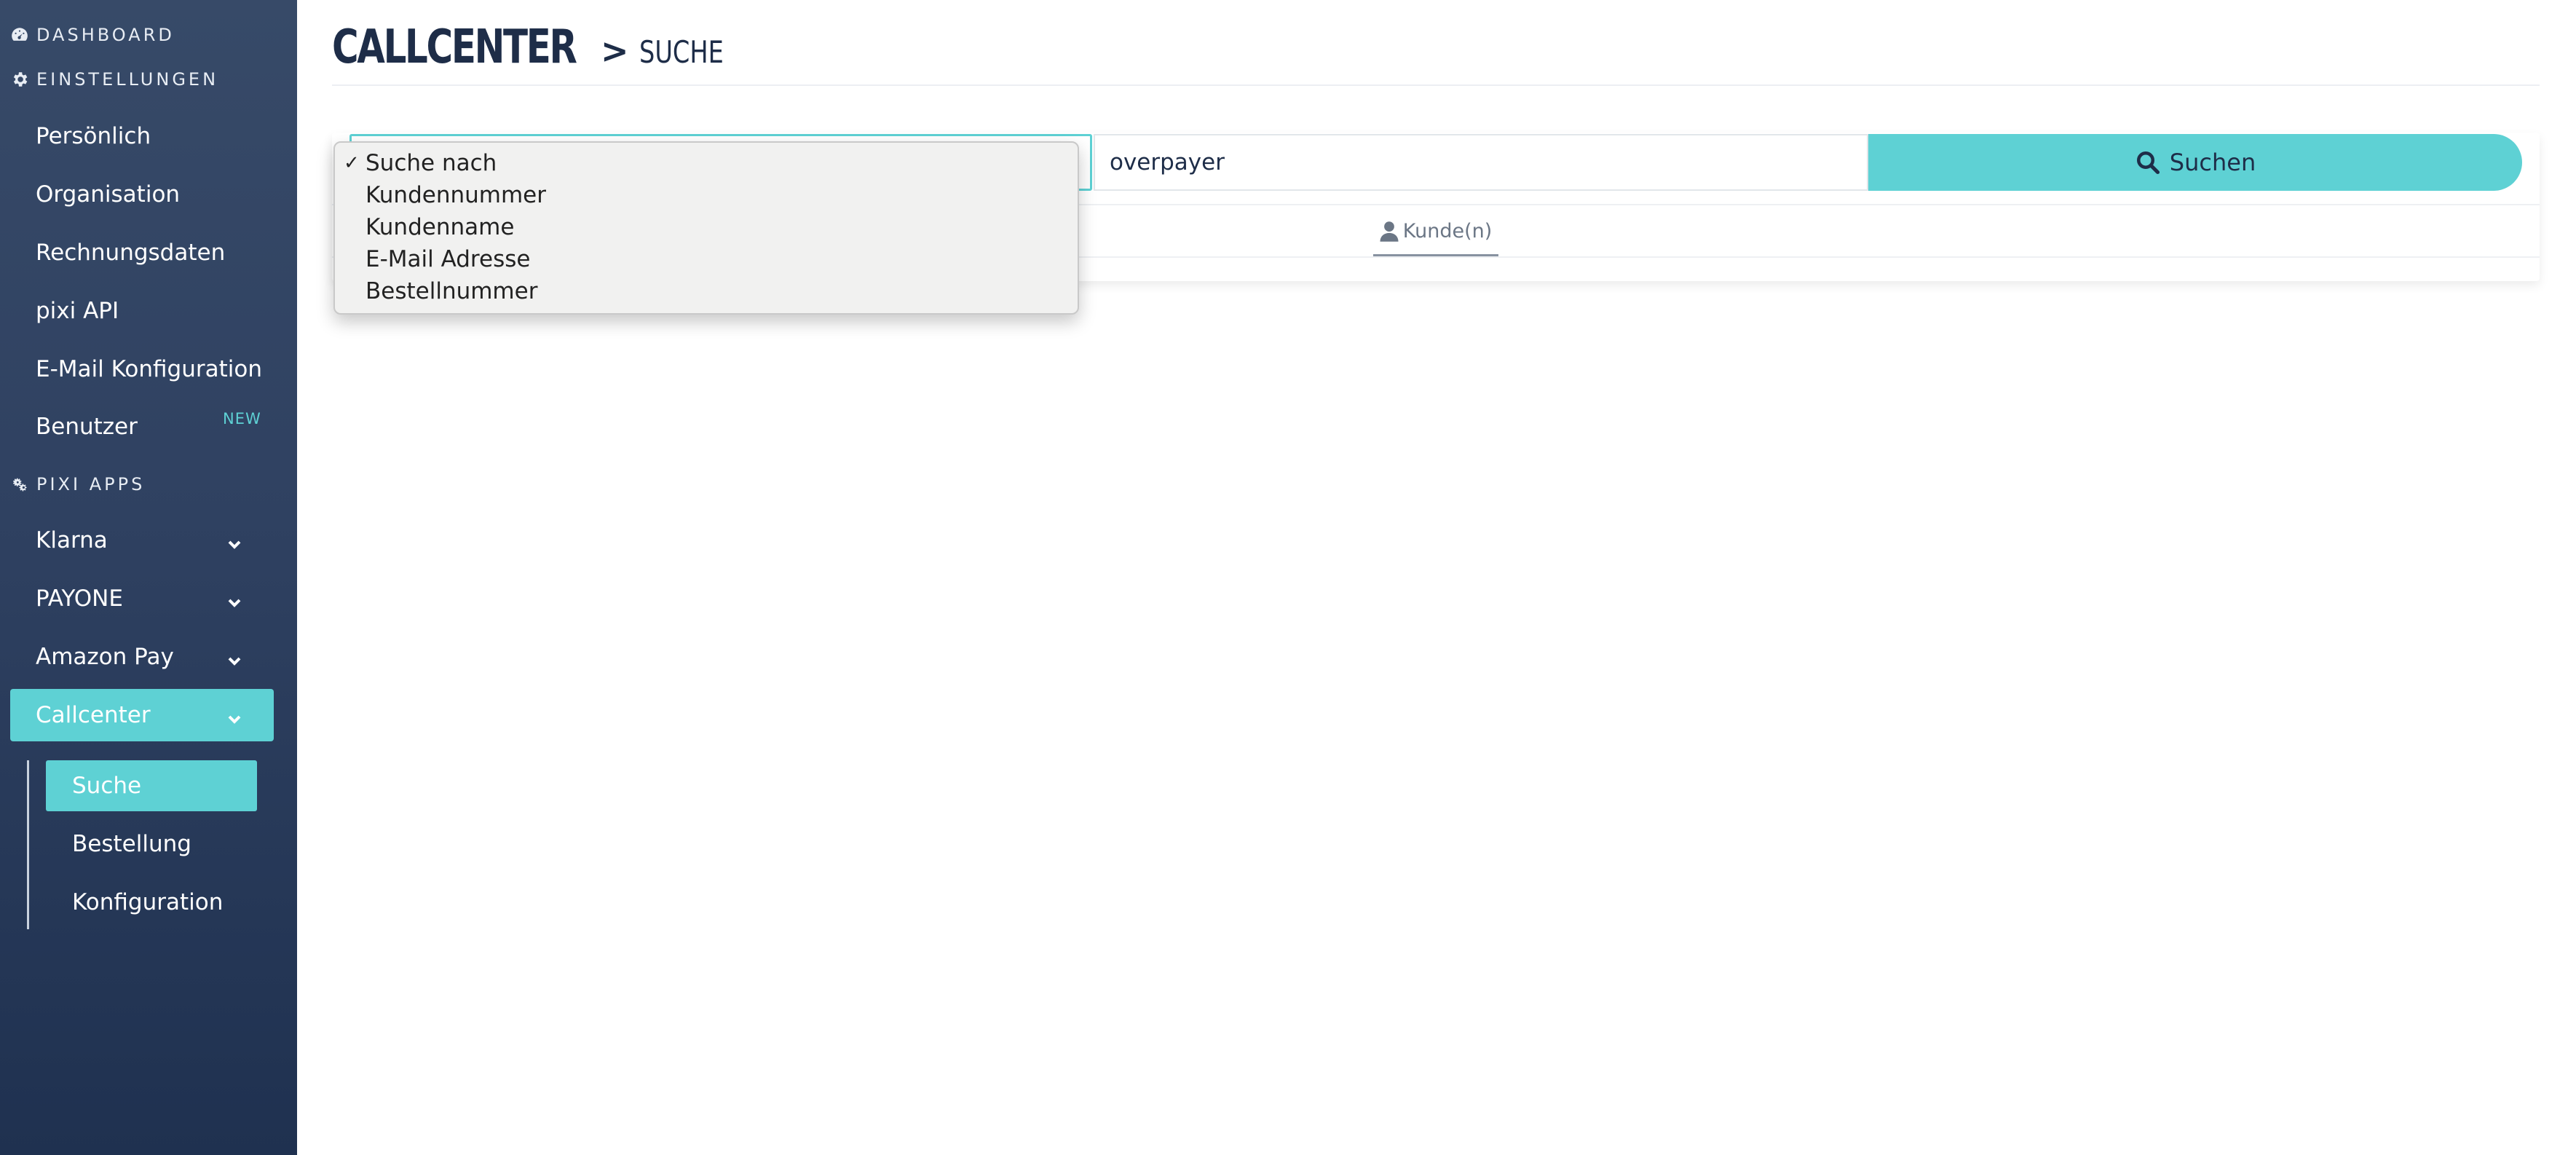 The height and width of the screenshot is (1155, 2576). I want to click on gears-icon, so click(20, 485).